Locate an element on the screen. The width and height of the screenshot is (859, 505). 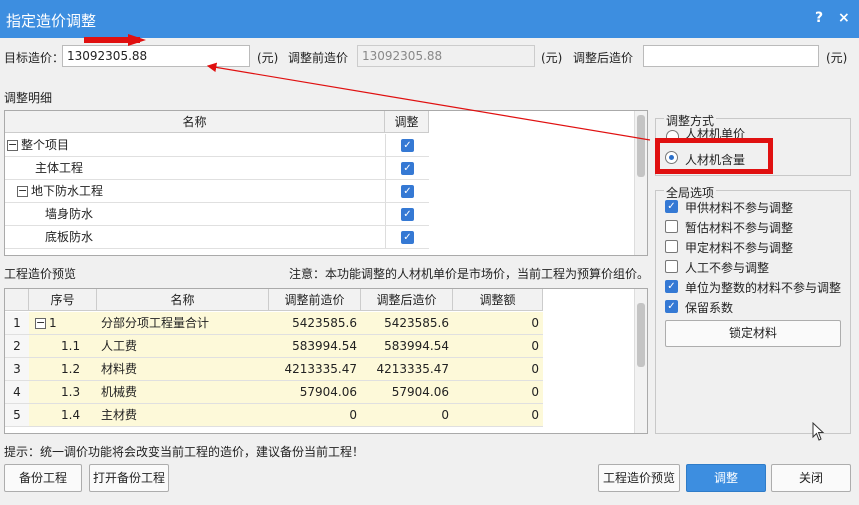
row-name: 主材费 is located at coordinates (183, 415).